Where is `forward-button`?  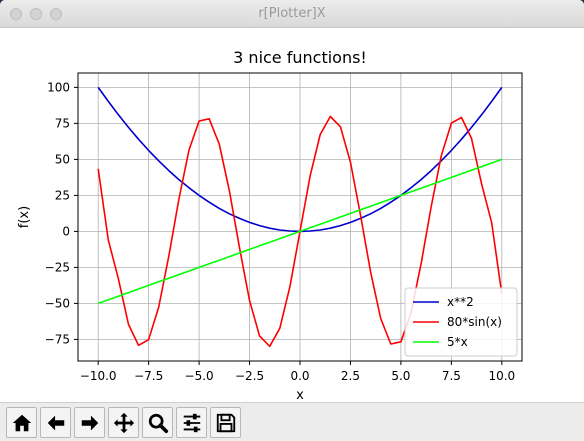
forward-button is located at coordinates (89, 422).